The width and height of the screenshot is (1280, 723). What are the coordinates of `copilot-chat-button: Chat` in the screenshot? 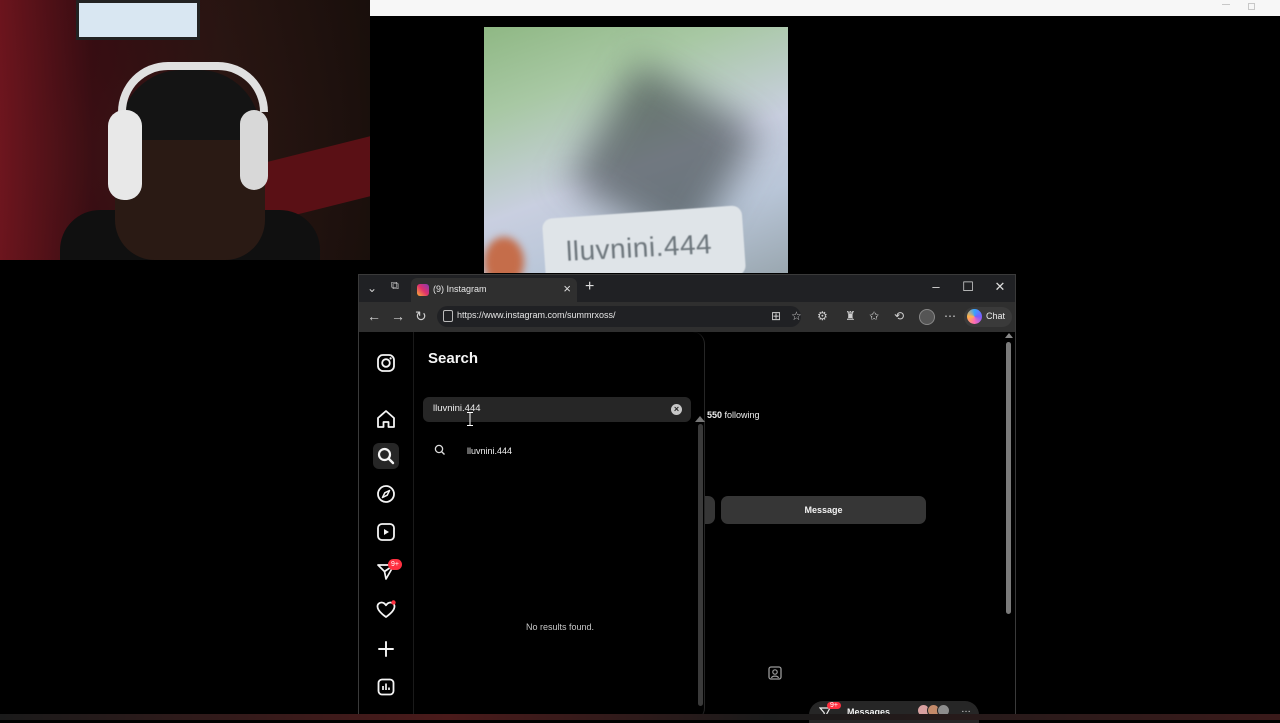 It's located at (988, 317).